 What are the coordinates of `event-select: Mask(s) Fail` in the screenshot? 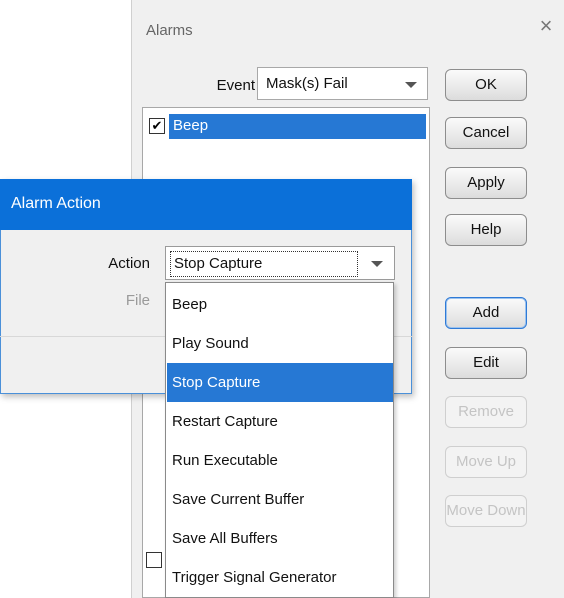 It's located at (342, 83).